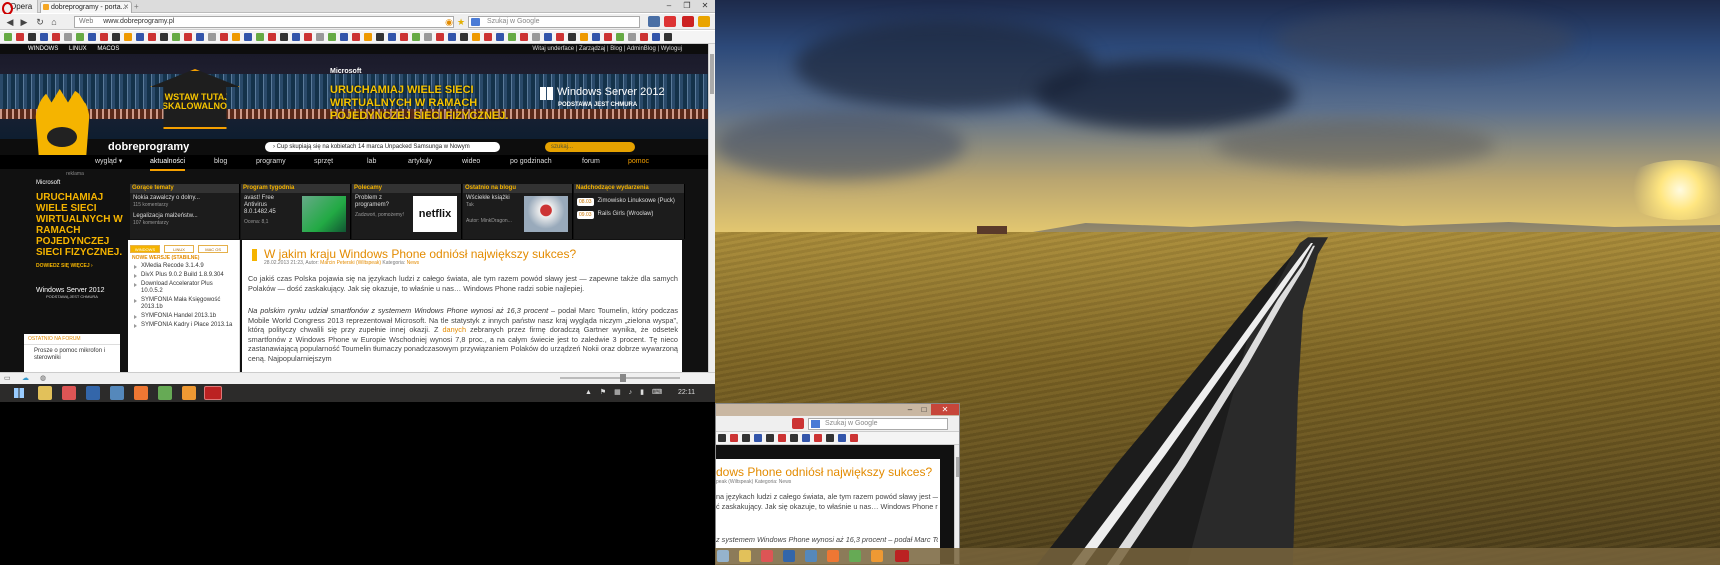  I want to click on menu-item-wyglad: wygląd ▾, so click(108, 162).